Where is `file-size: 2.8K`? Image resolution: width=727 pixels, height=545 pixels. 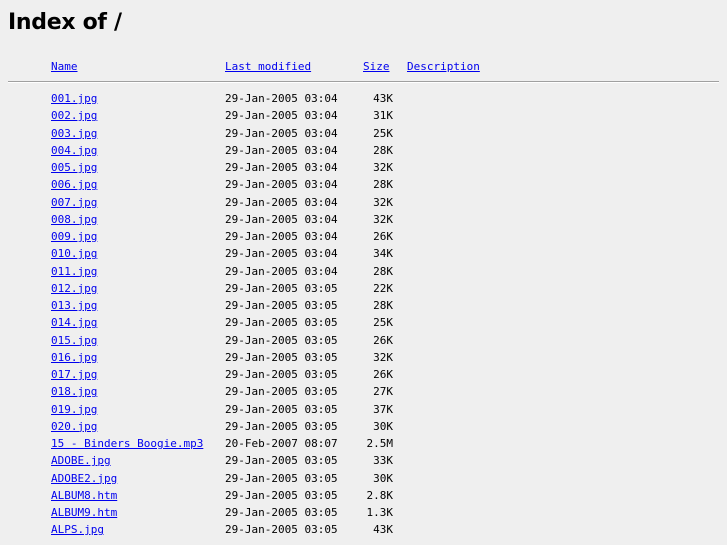
file-size: 2.8K is located at coordinates (380, 495).